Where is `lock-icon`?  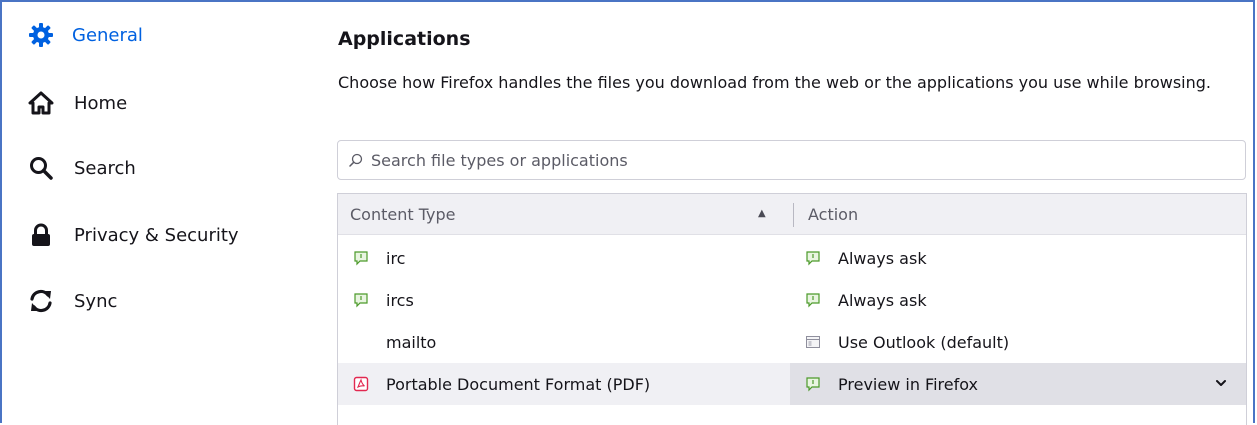 lock-icon is located at coordinates (41, 235).